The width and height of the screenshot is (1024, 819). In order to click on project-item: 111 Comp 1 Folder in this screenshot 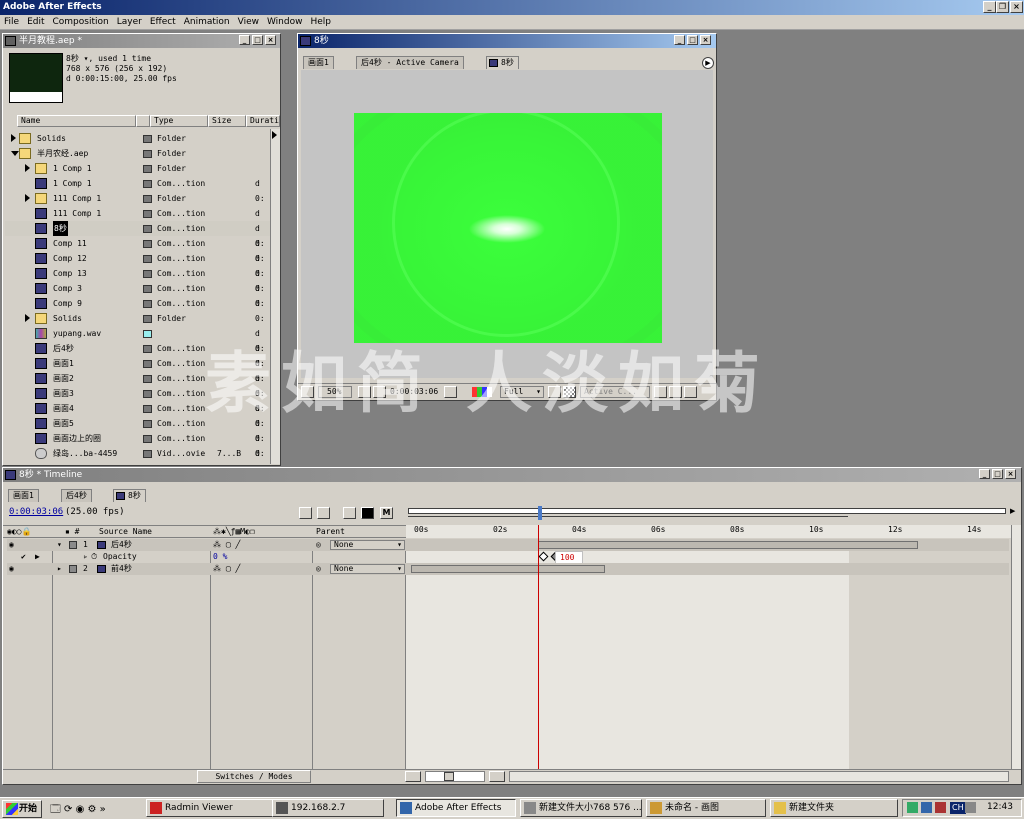, I will do `click(138, 198)`.